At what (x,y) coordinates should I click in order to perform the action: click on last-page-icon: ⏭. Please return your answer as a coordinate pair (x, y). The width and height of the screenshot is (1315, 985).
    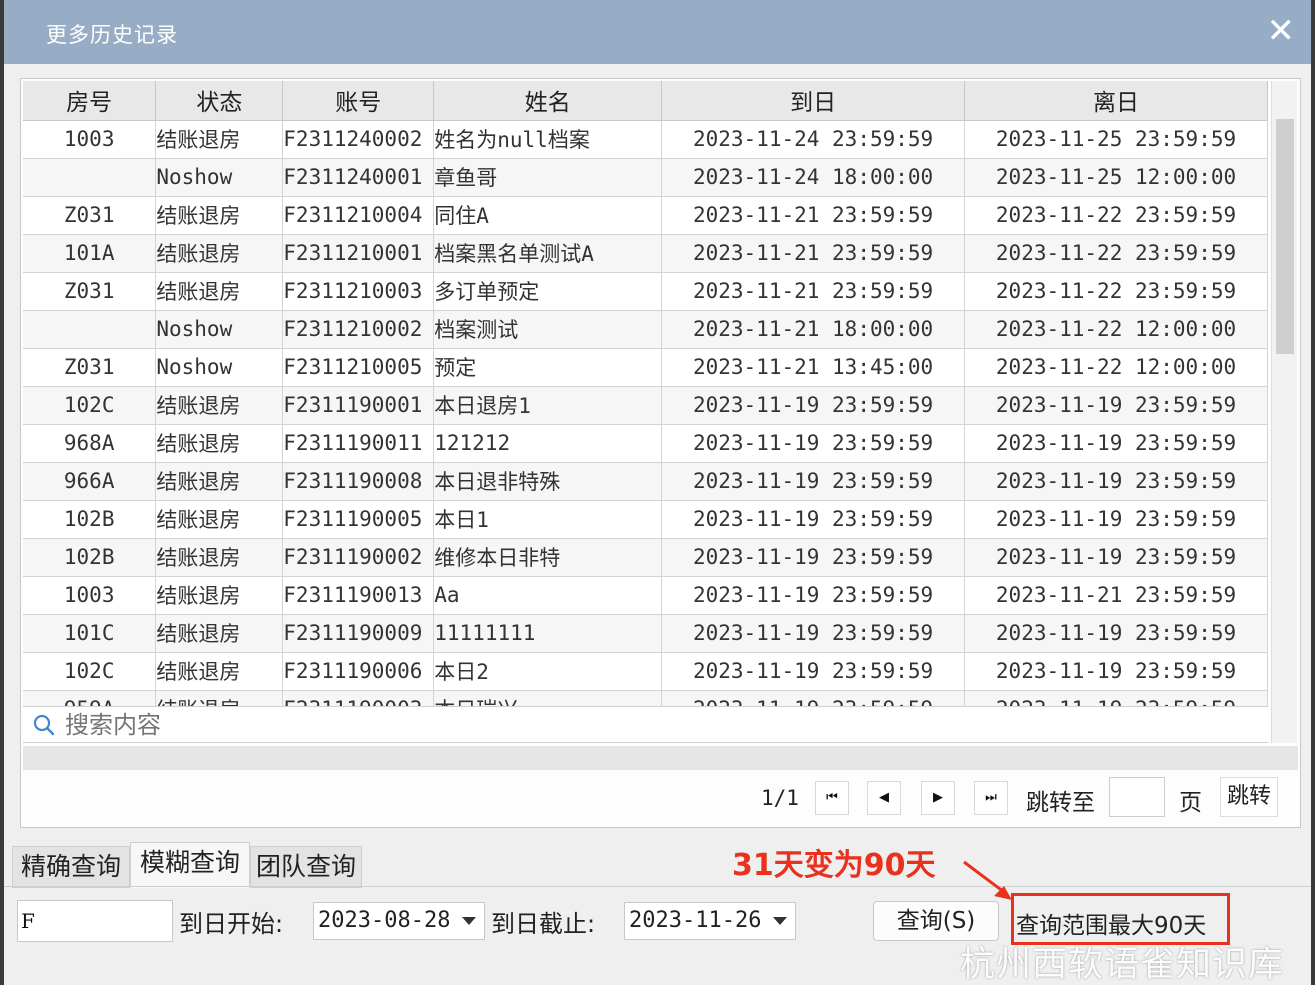
    Looking at the image, I should click on (991, 798).